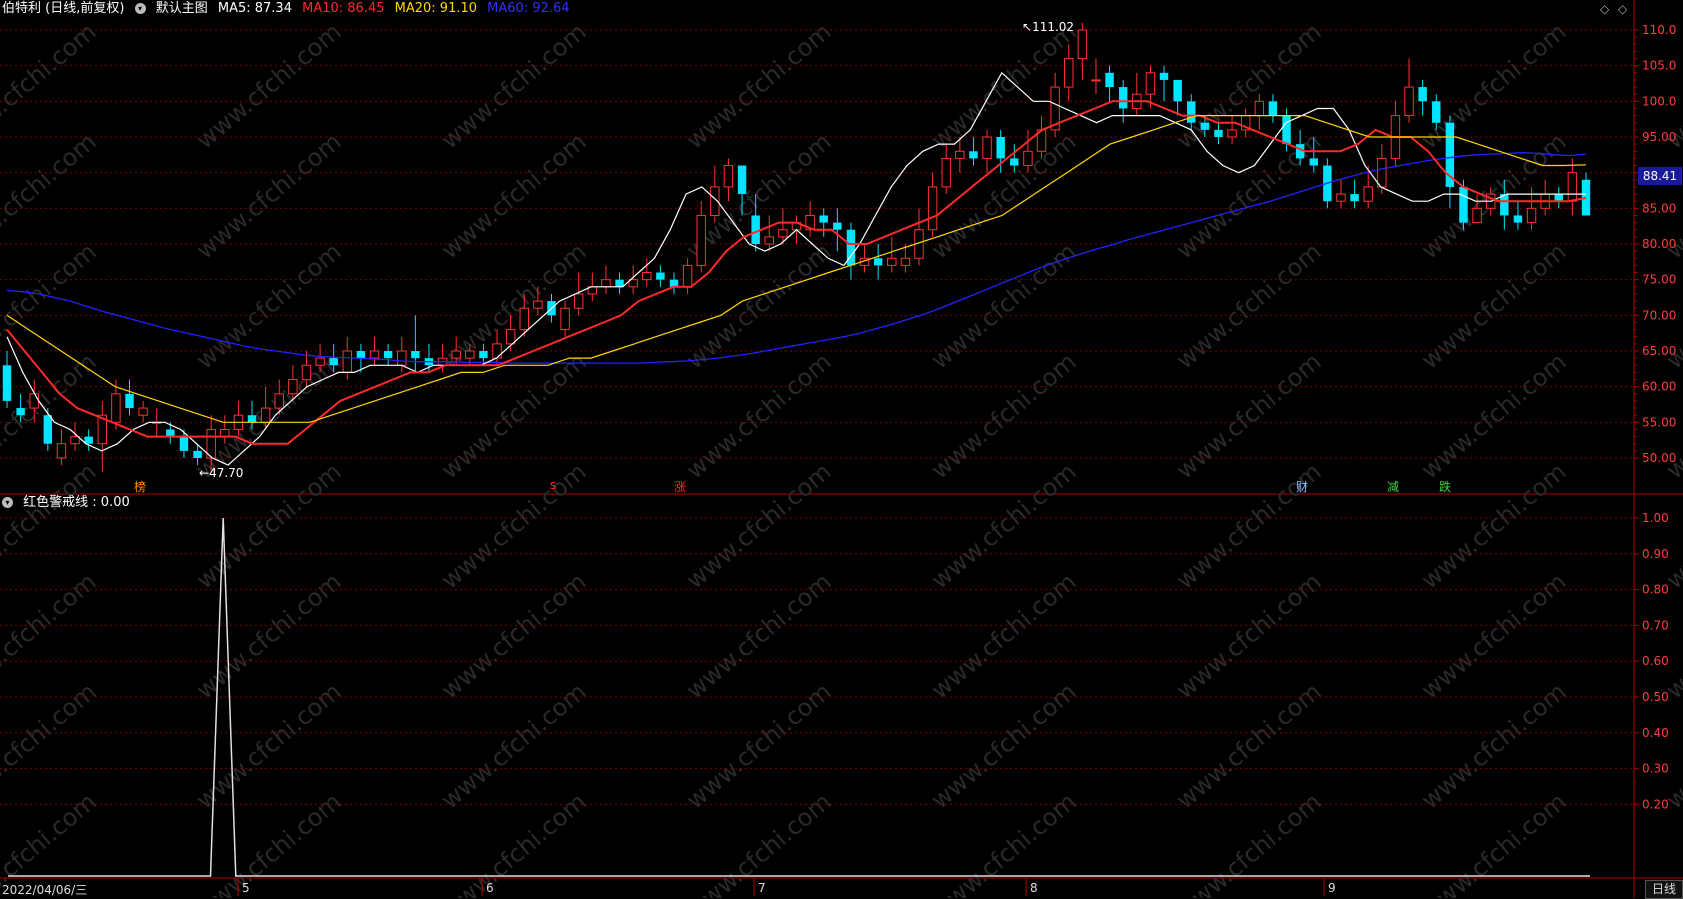 This screenshot has width=1683, height=899. Describe the element at coordinates (680, 486) in the screenshot. I see `event-mark-rise: 涨` at that location.